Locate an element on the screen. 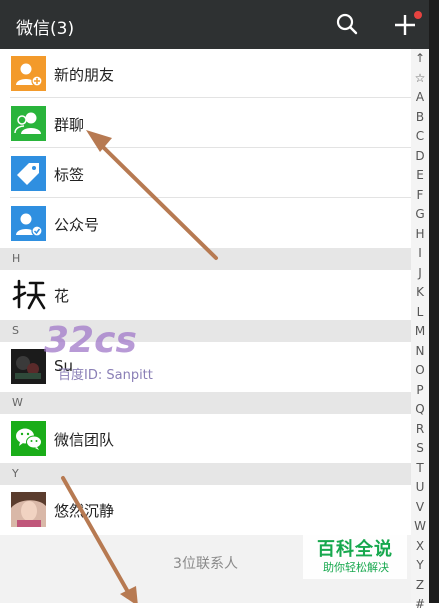 The image size is (439, 611). alphabet-index: ↑ ☆ A B C D E F G H I J K L M N O P Q R S T U V W X Y Z # is located at coordinates (420, 330).